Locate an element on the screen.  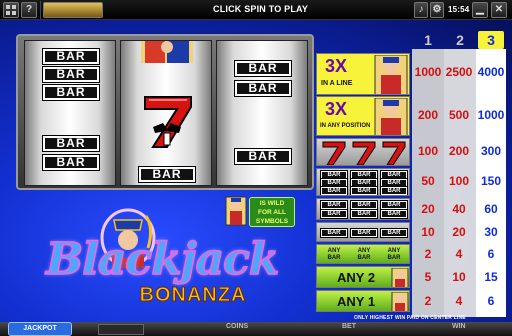
paytable-symbol: BAR BAR BAR BAR BAR BAR is located at coordinates (363, 209).